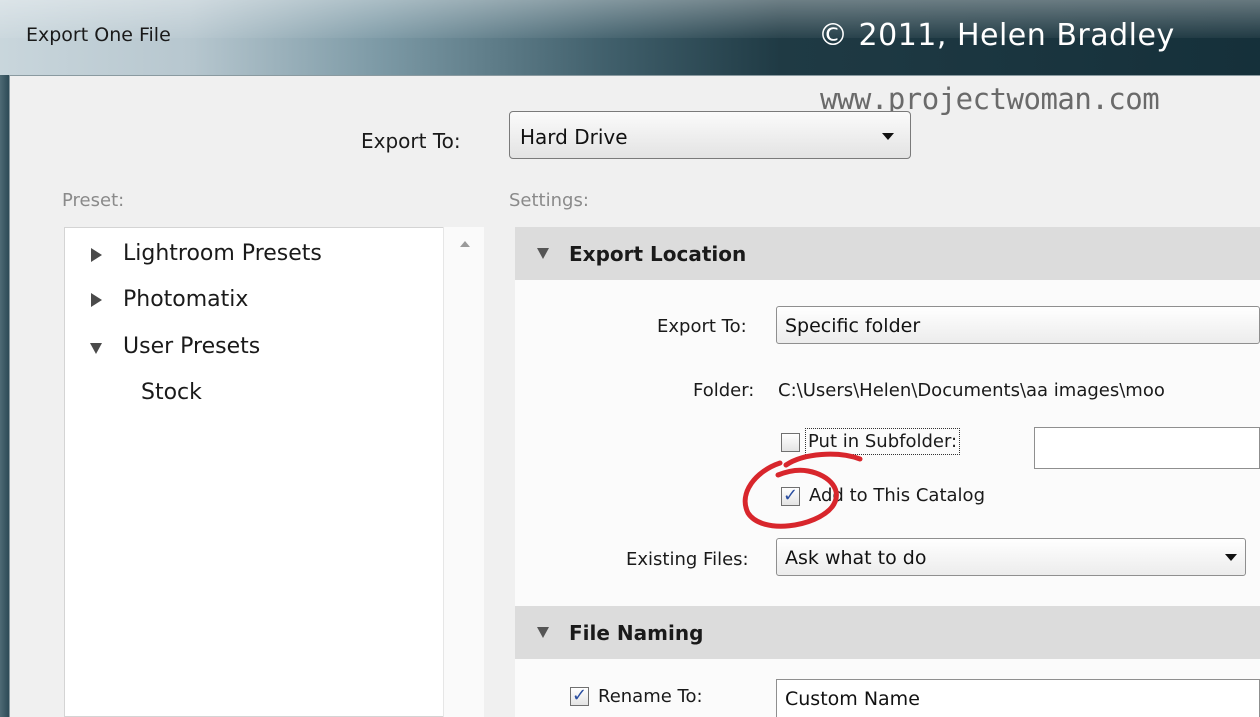  Describe the element at coordinates (1018, 325) in the screenshot. I see `export-to-folder-select: Specific folder` at that location.